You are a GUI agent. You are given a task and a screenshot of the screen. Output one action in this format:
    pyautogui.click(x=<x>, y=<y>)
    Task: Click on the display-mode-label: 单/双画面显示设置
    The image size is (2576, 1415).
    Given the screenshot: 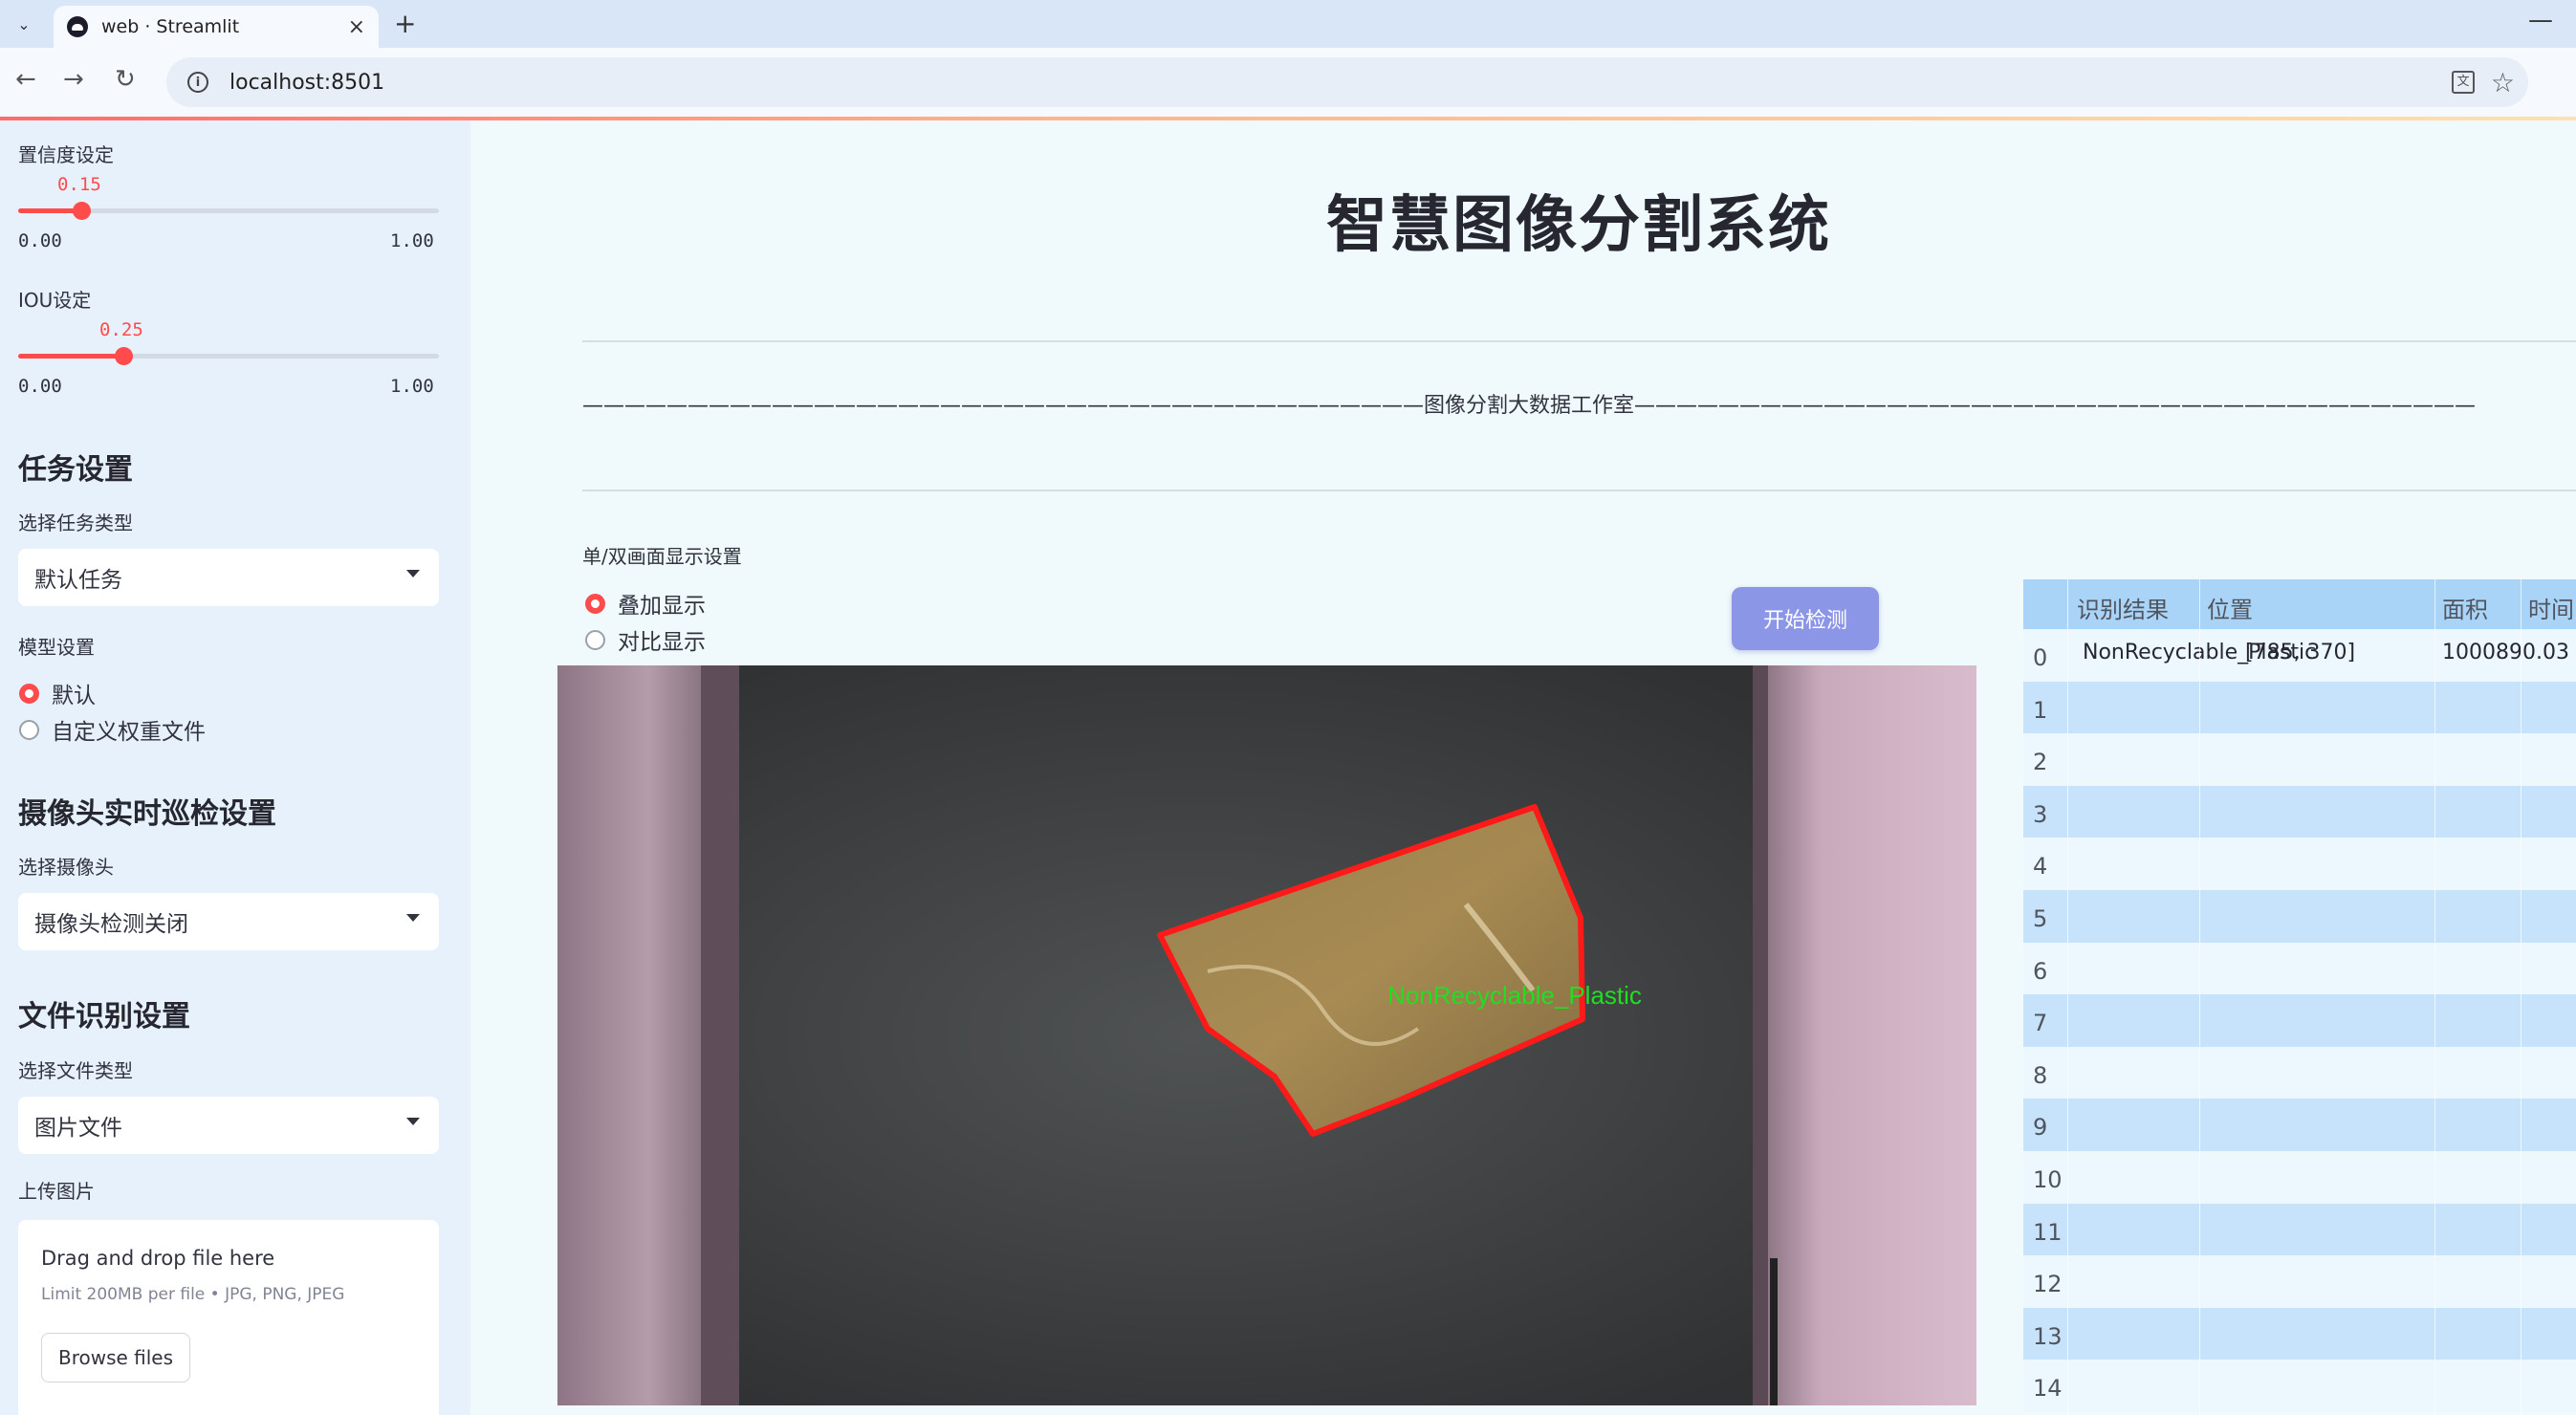 What is the action you would take?
    pyautogui.click(x=662, y=556)
    